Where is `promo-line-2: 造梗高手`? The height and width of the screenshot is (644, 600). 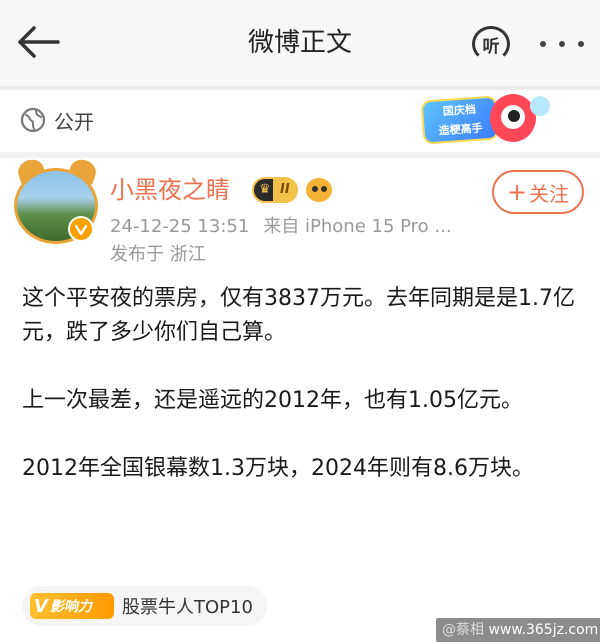 promo-line-2: 造梗高手 is located at coordinates (461, 129).